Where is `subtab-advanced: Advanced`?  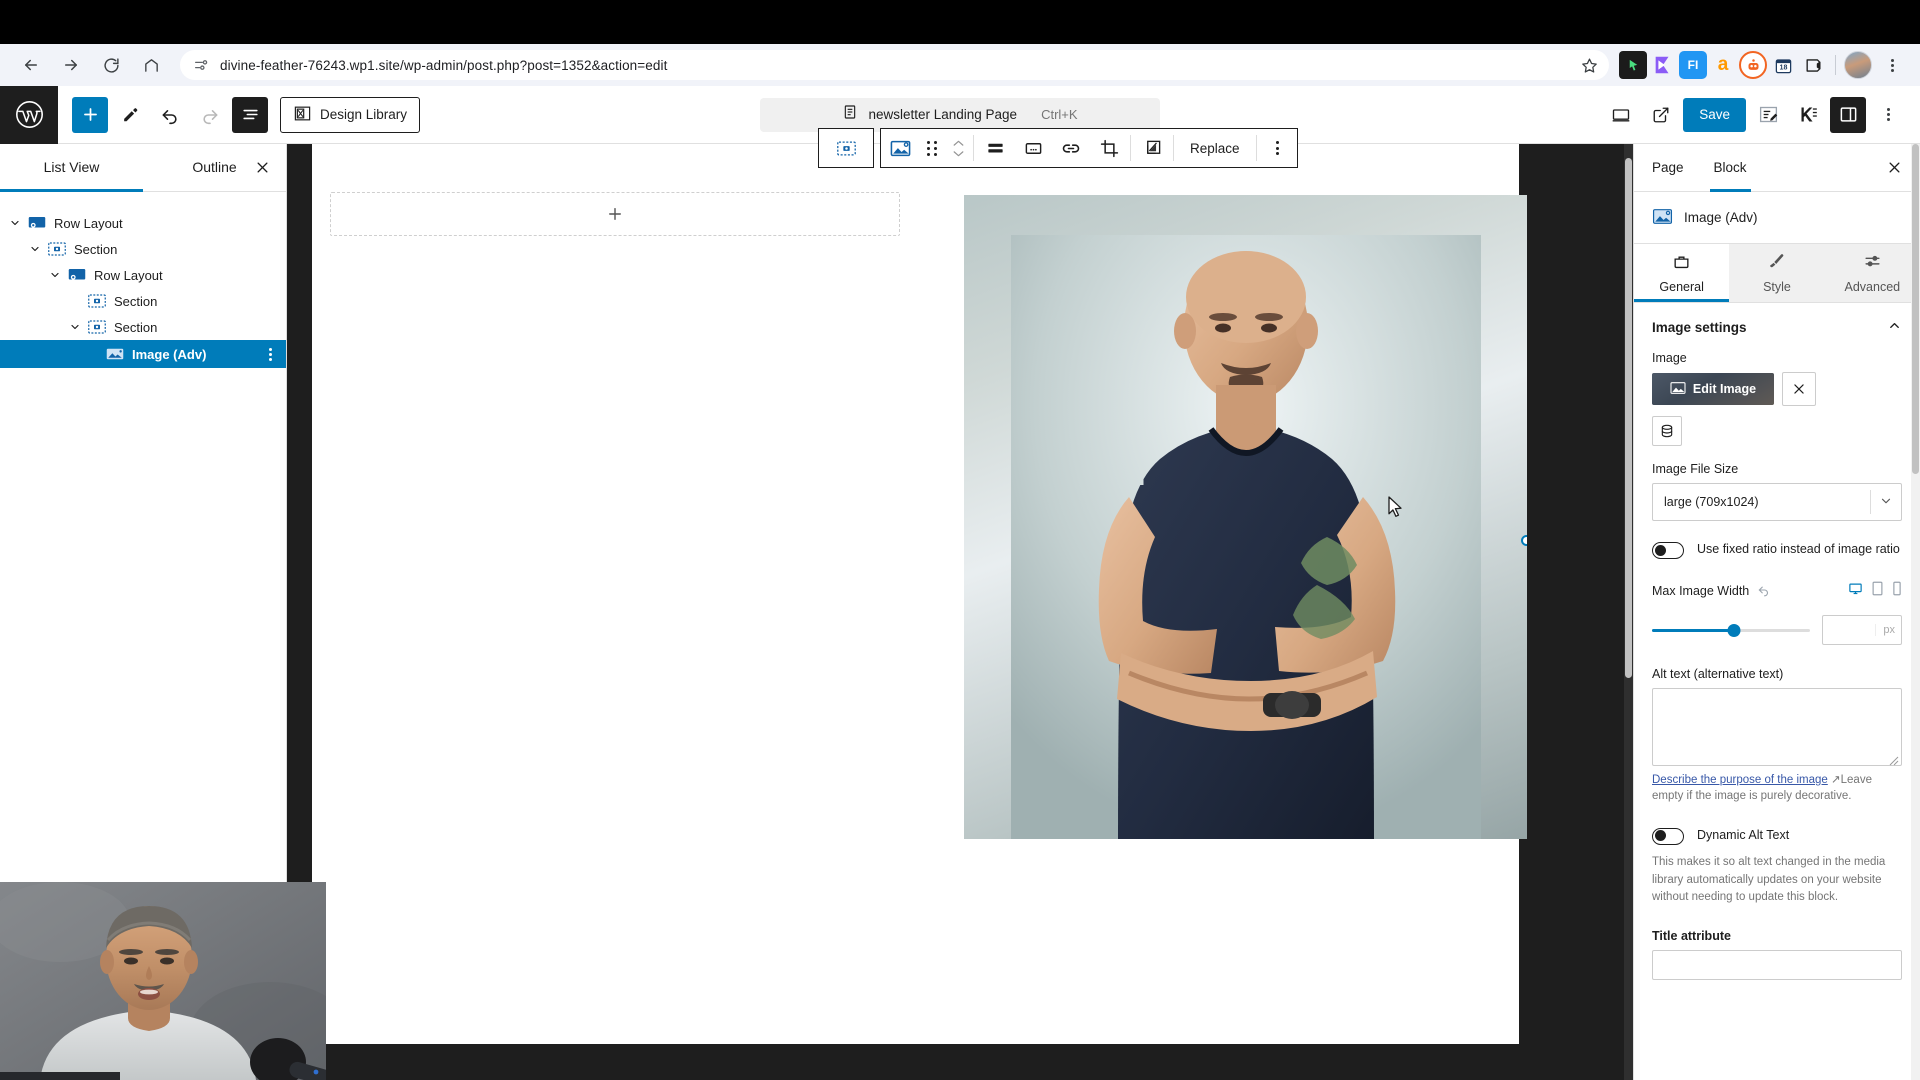
subtab-advanced: Advanced is located at coordinates (1872, 273).